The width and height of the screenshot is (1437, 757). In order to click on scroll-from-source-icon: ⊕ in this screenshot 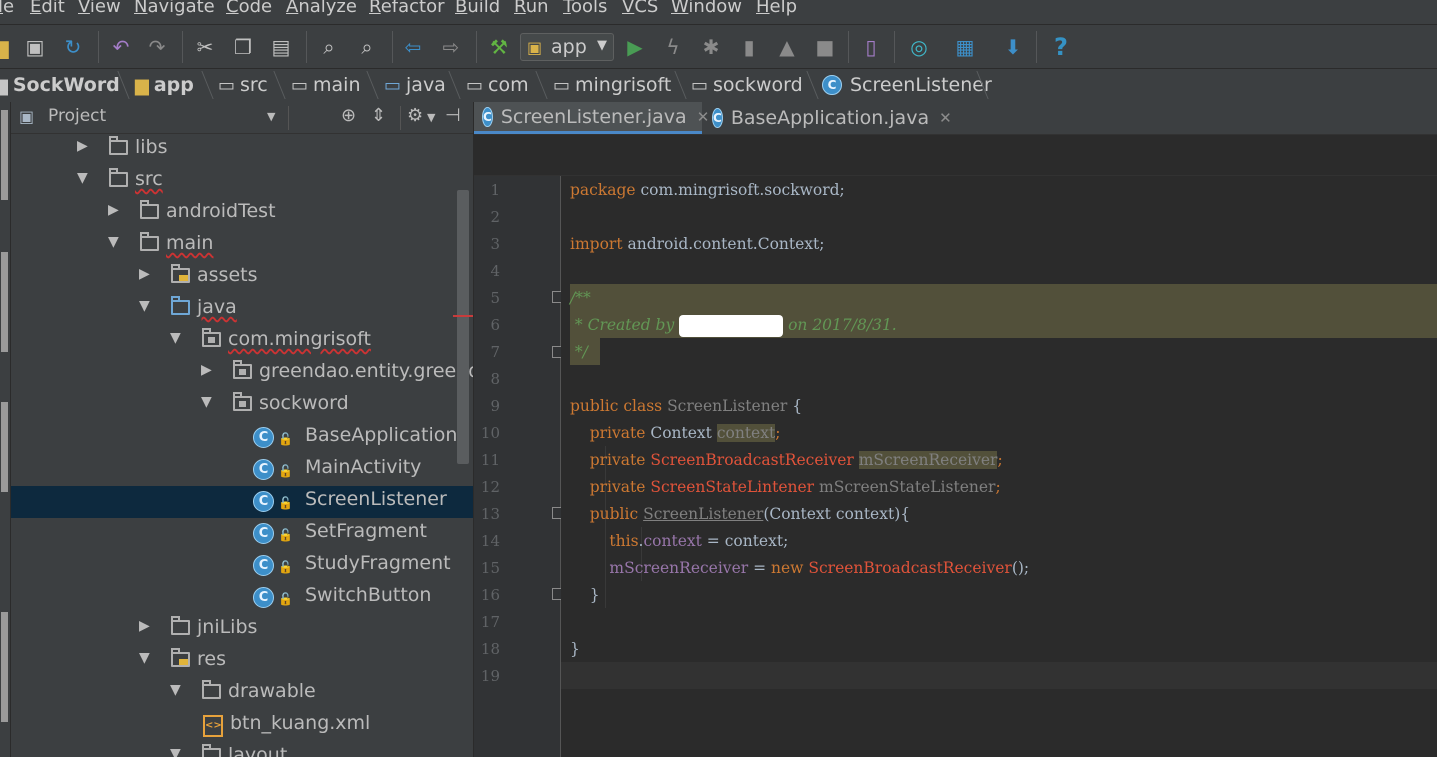, I will do `click(348, 115)`.